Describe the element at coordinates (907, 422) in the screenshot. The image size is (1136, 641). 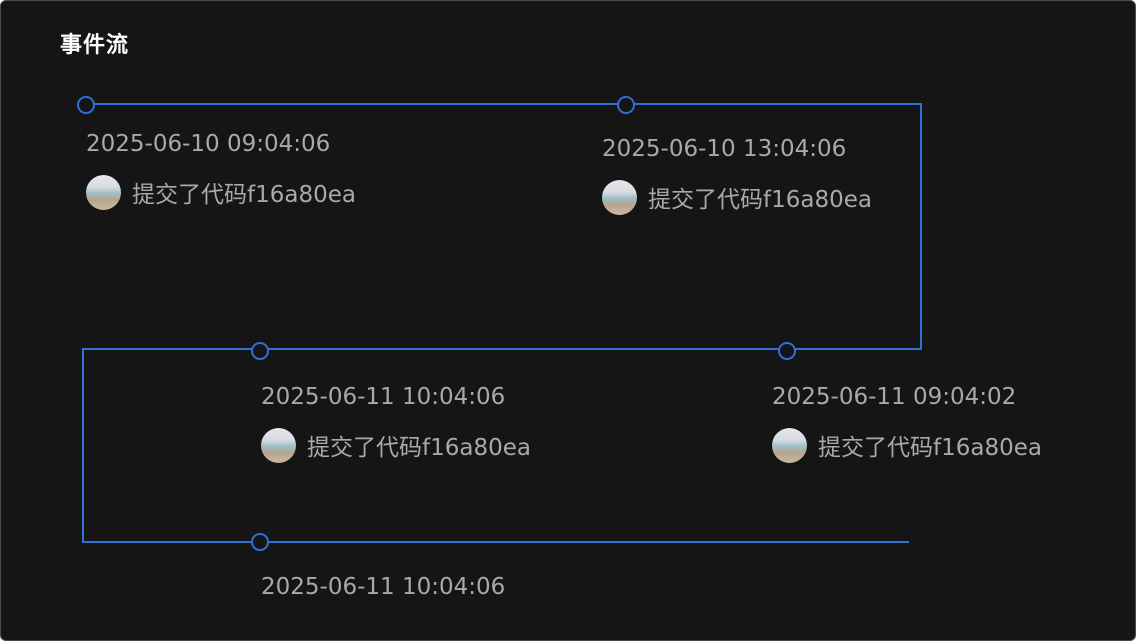
I see `timeline-event: 2025-06-11 09:04:02 提交了代码f16a80ea` at that location.